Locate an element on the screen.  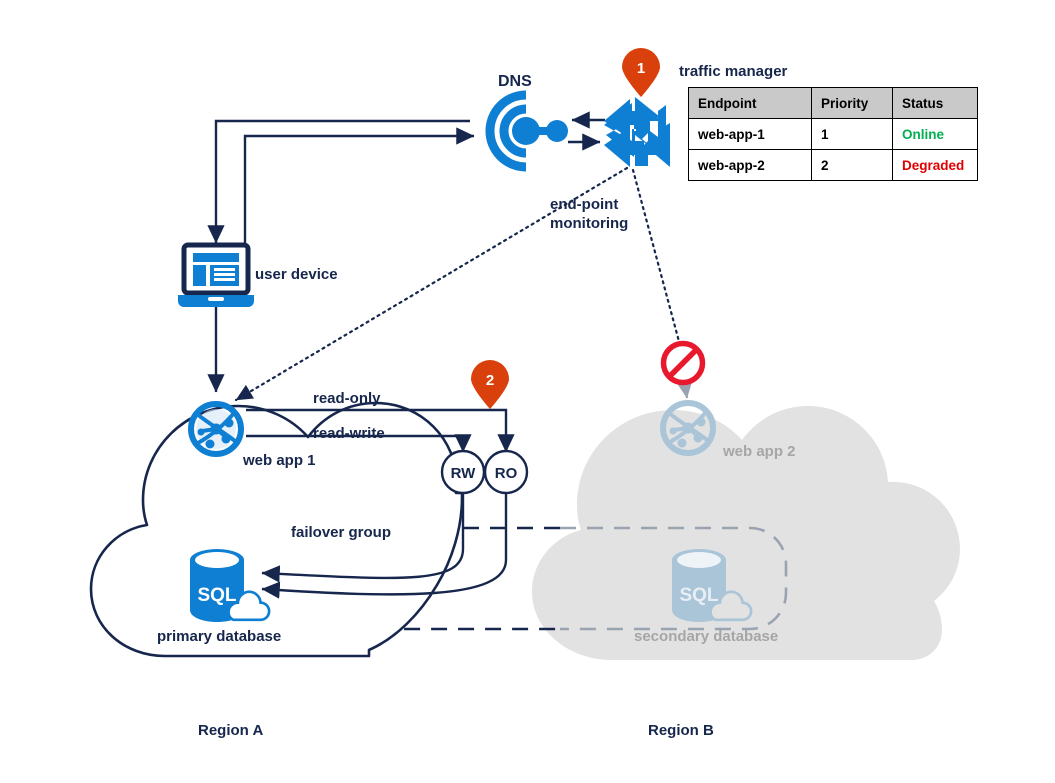
traffic-manager-icon is located at coordinates (637, 132).